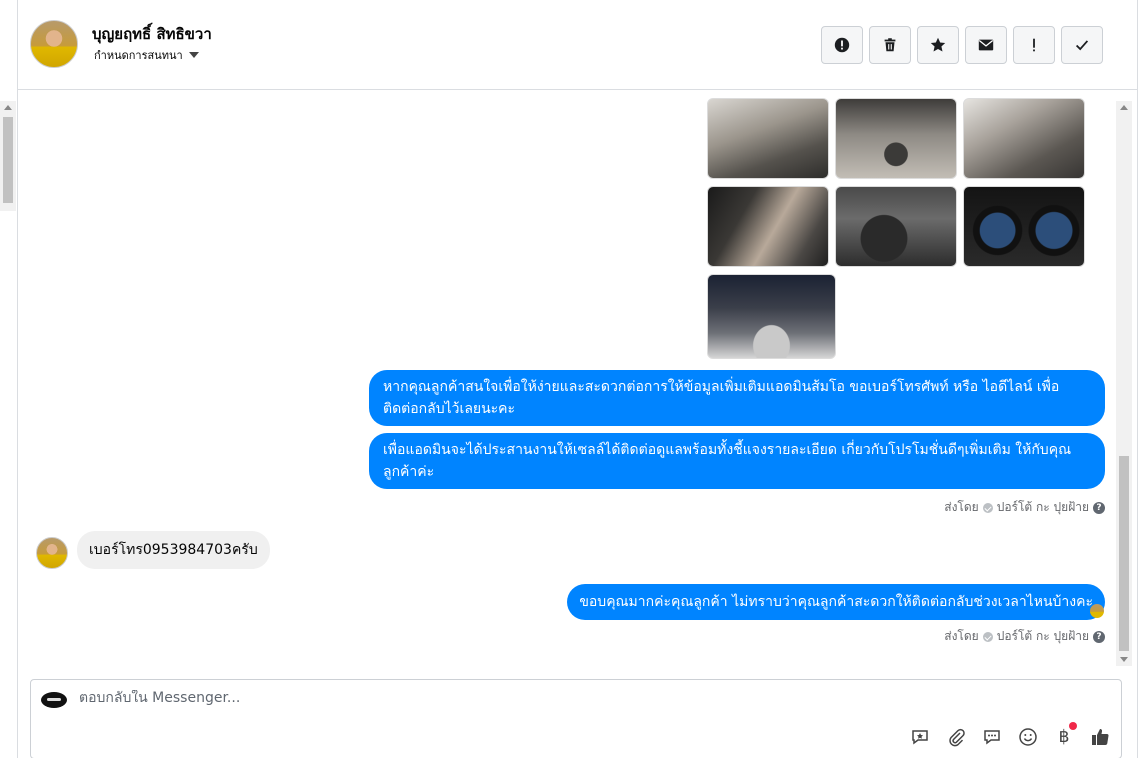 Image resolution: width=1140 pixels, height=758 pixels. I want to click on emoji-button, so click(1028, 737).